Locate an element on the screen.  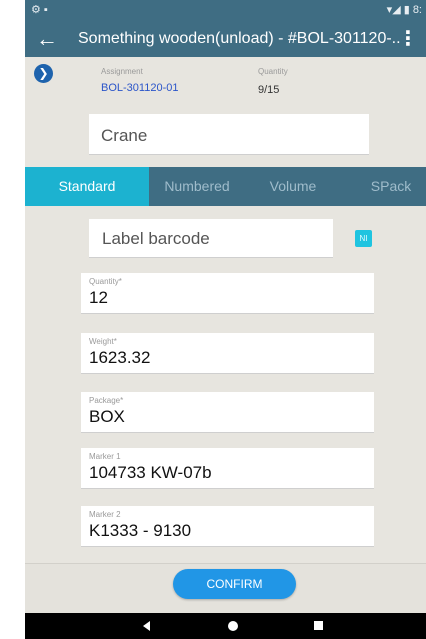
quantity-summary-value: 9/15 is located at coordinates (269, 90).